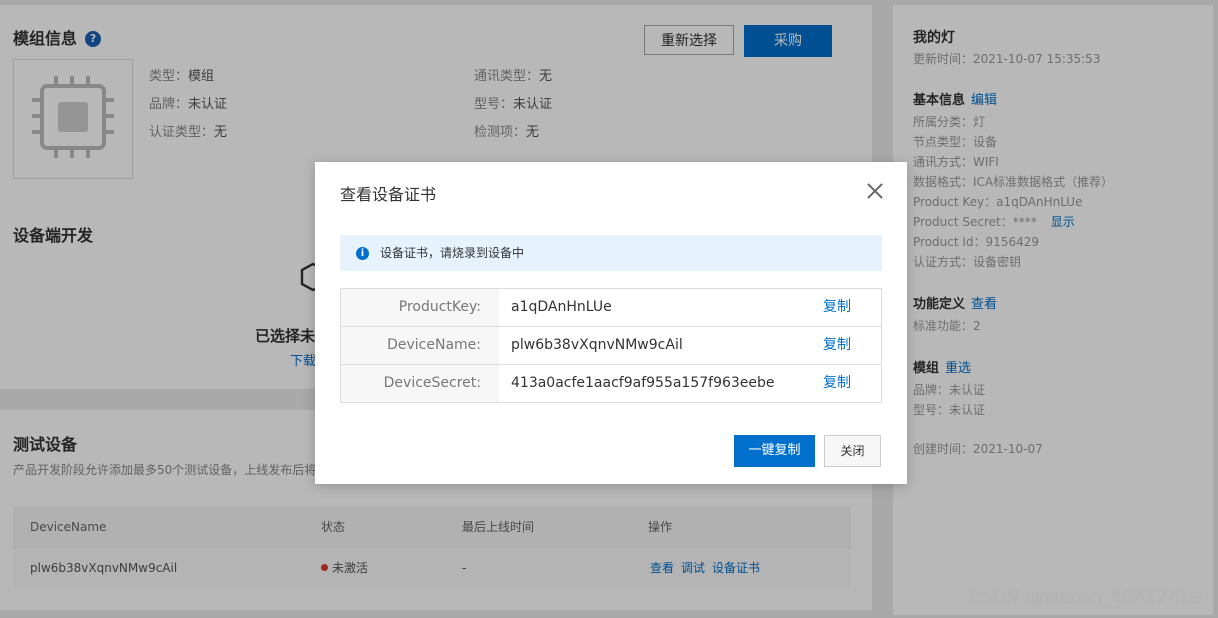  Describe the element at coordinates (597, 345) in the screenshot. I see `credential-value: plw6b38vXqnvNMw9cAil` at that location.